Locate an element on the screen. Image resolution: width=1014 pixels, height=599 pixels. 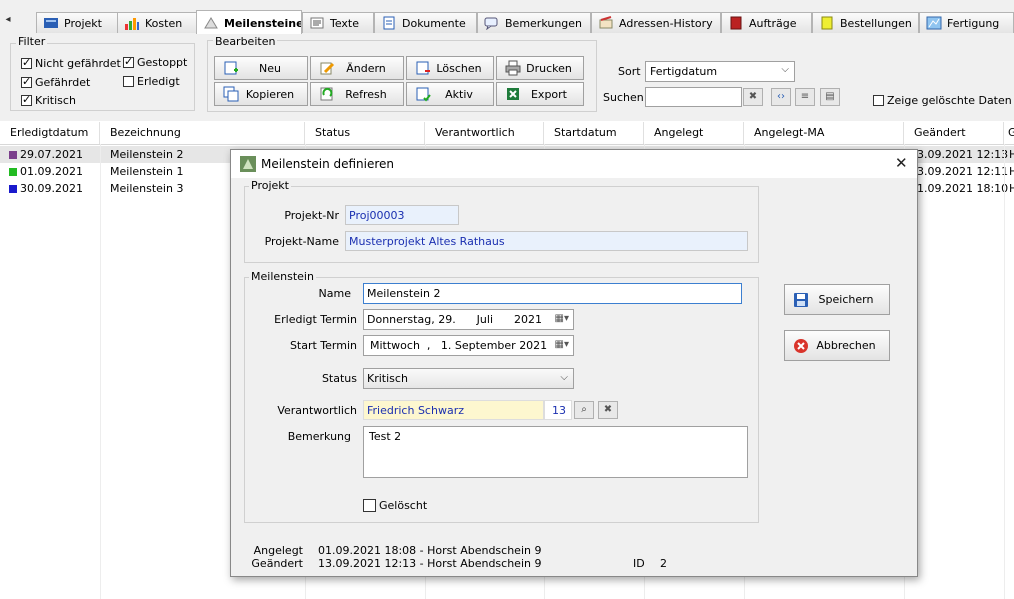
bemerkung-textarea: Test 2 is located at coordinates (555, 452).